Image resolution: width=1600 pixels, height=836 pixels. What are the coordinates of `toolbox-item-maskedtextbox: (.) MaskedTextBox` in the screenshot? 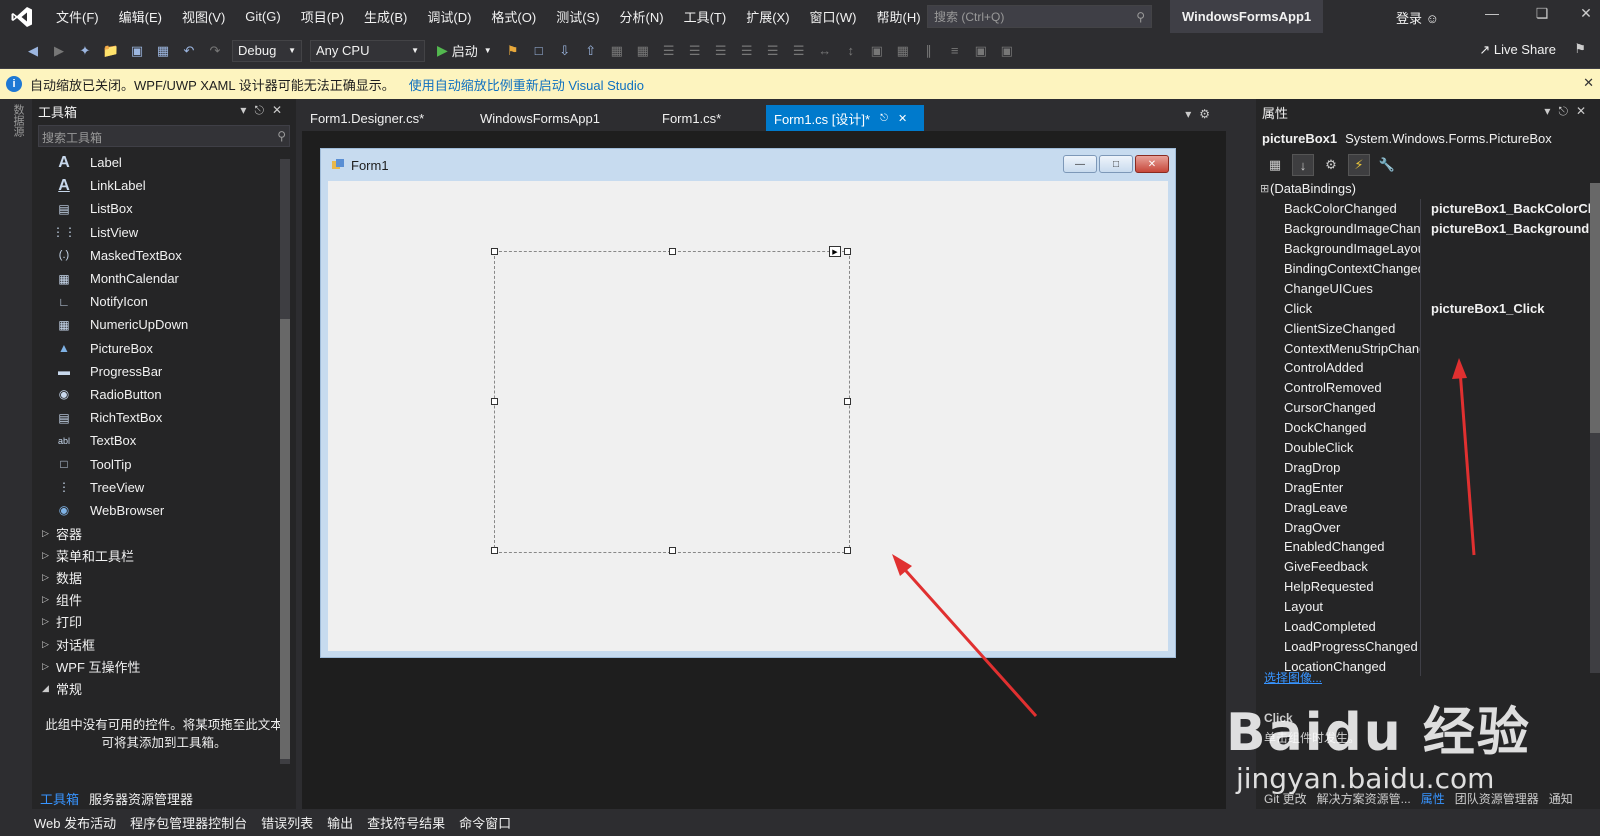 It's located at (164, 255).